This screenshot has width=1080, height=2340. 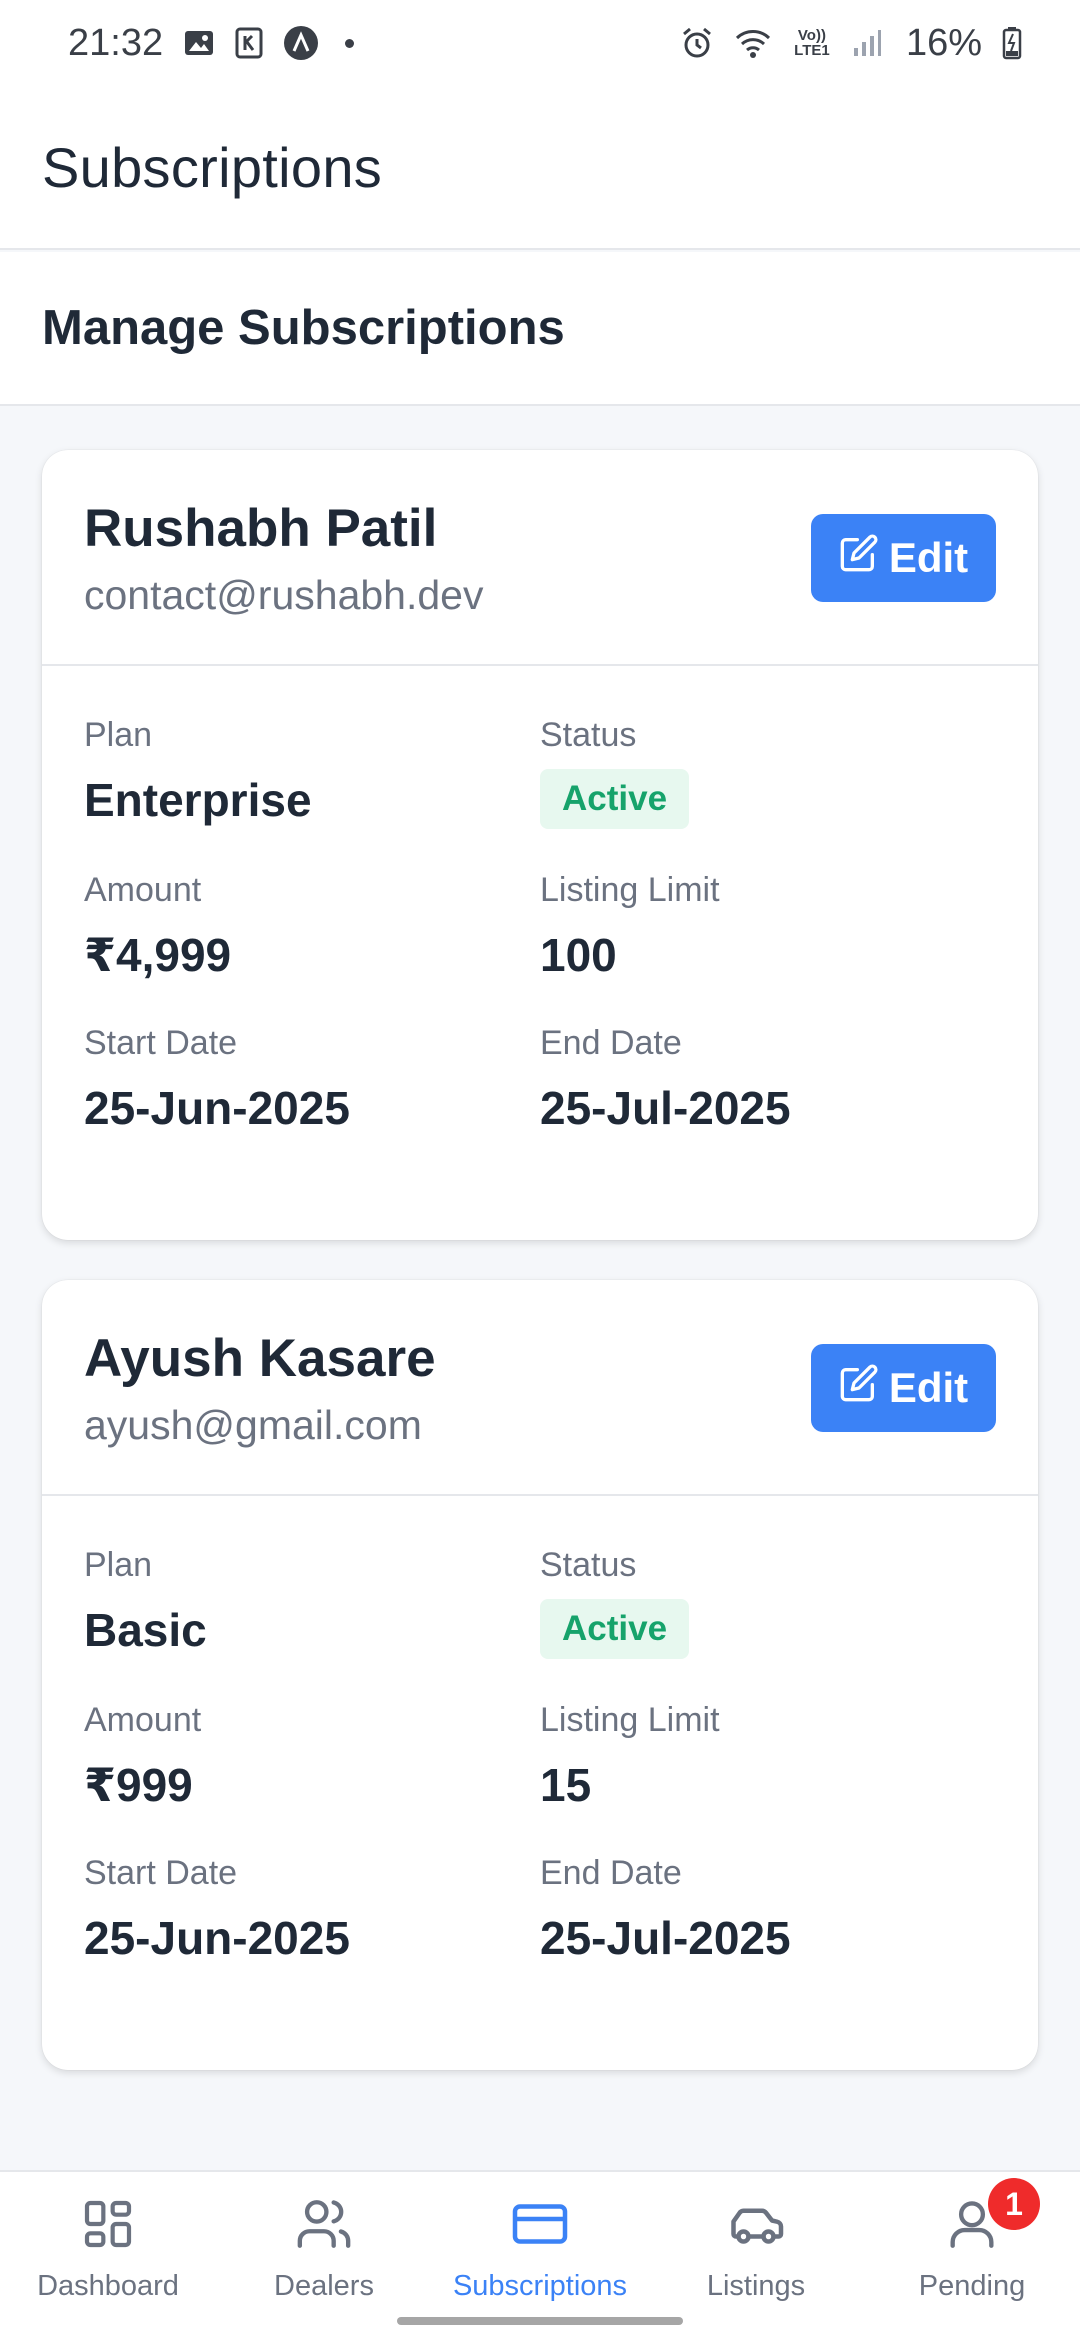 What do you see at coordinates (108, 2224) in the screenshot?
I see `dashboard-icon` at bounding box center [108, 2224].